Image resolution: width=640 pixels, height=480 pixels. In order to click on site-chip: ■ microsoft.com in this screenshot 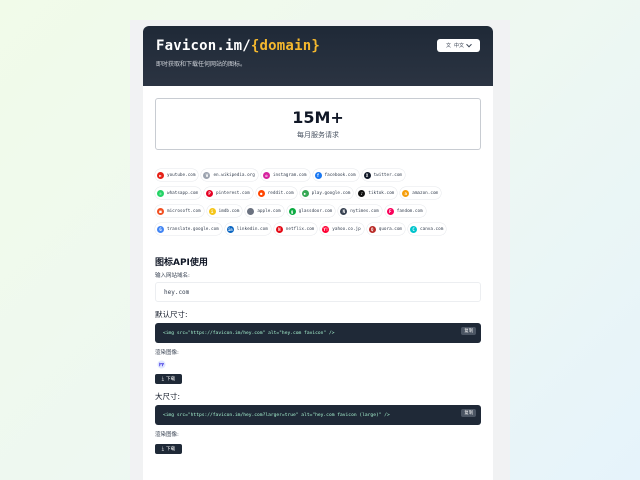, I will do `click(179, 211)`.